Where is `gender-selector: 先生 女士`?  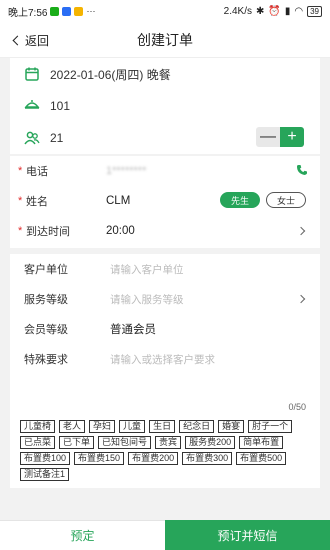 gender-selector: 先生 女士 is located at coordinates (262, 200).